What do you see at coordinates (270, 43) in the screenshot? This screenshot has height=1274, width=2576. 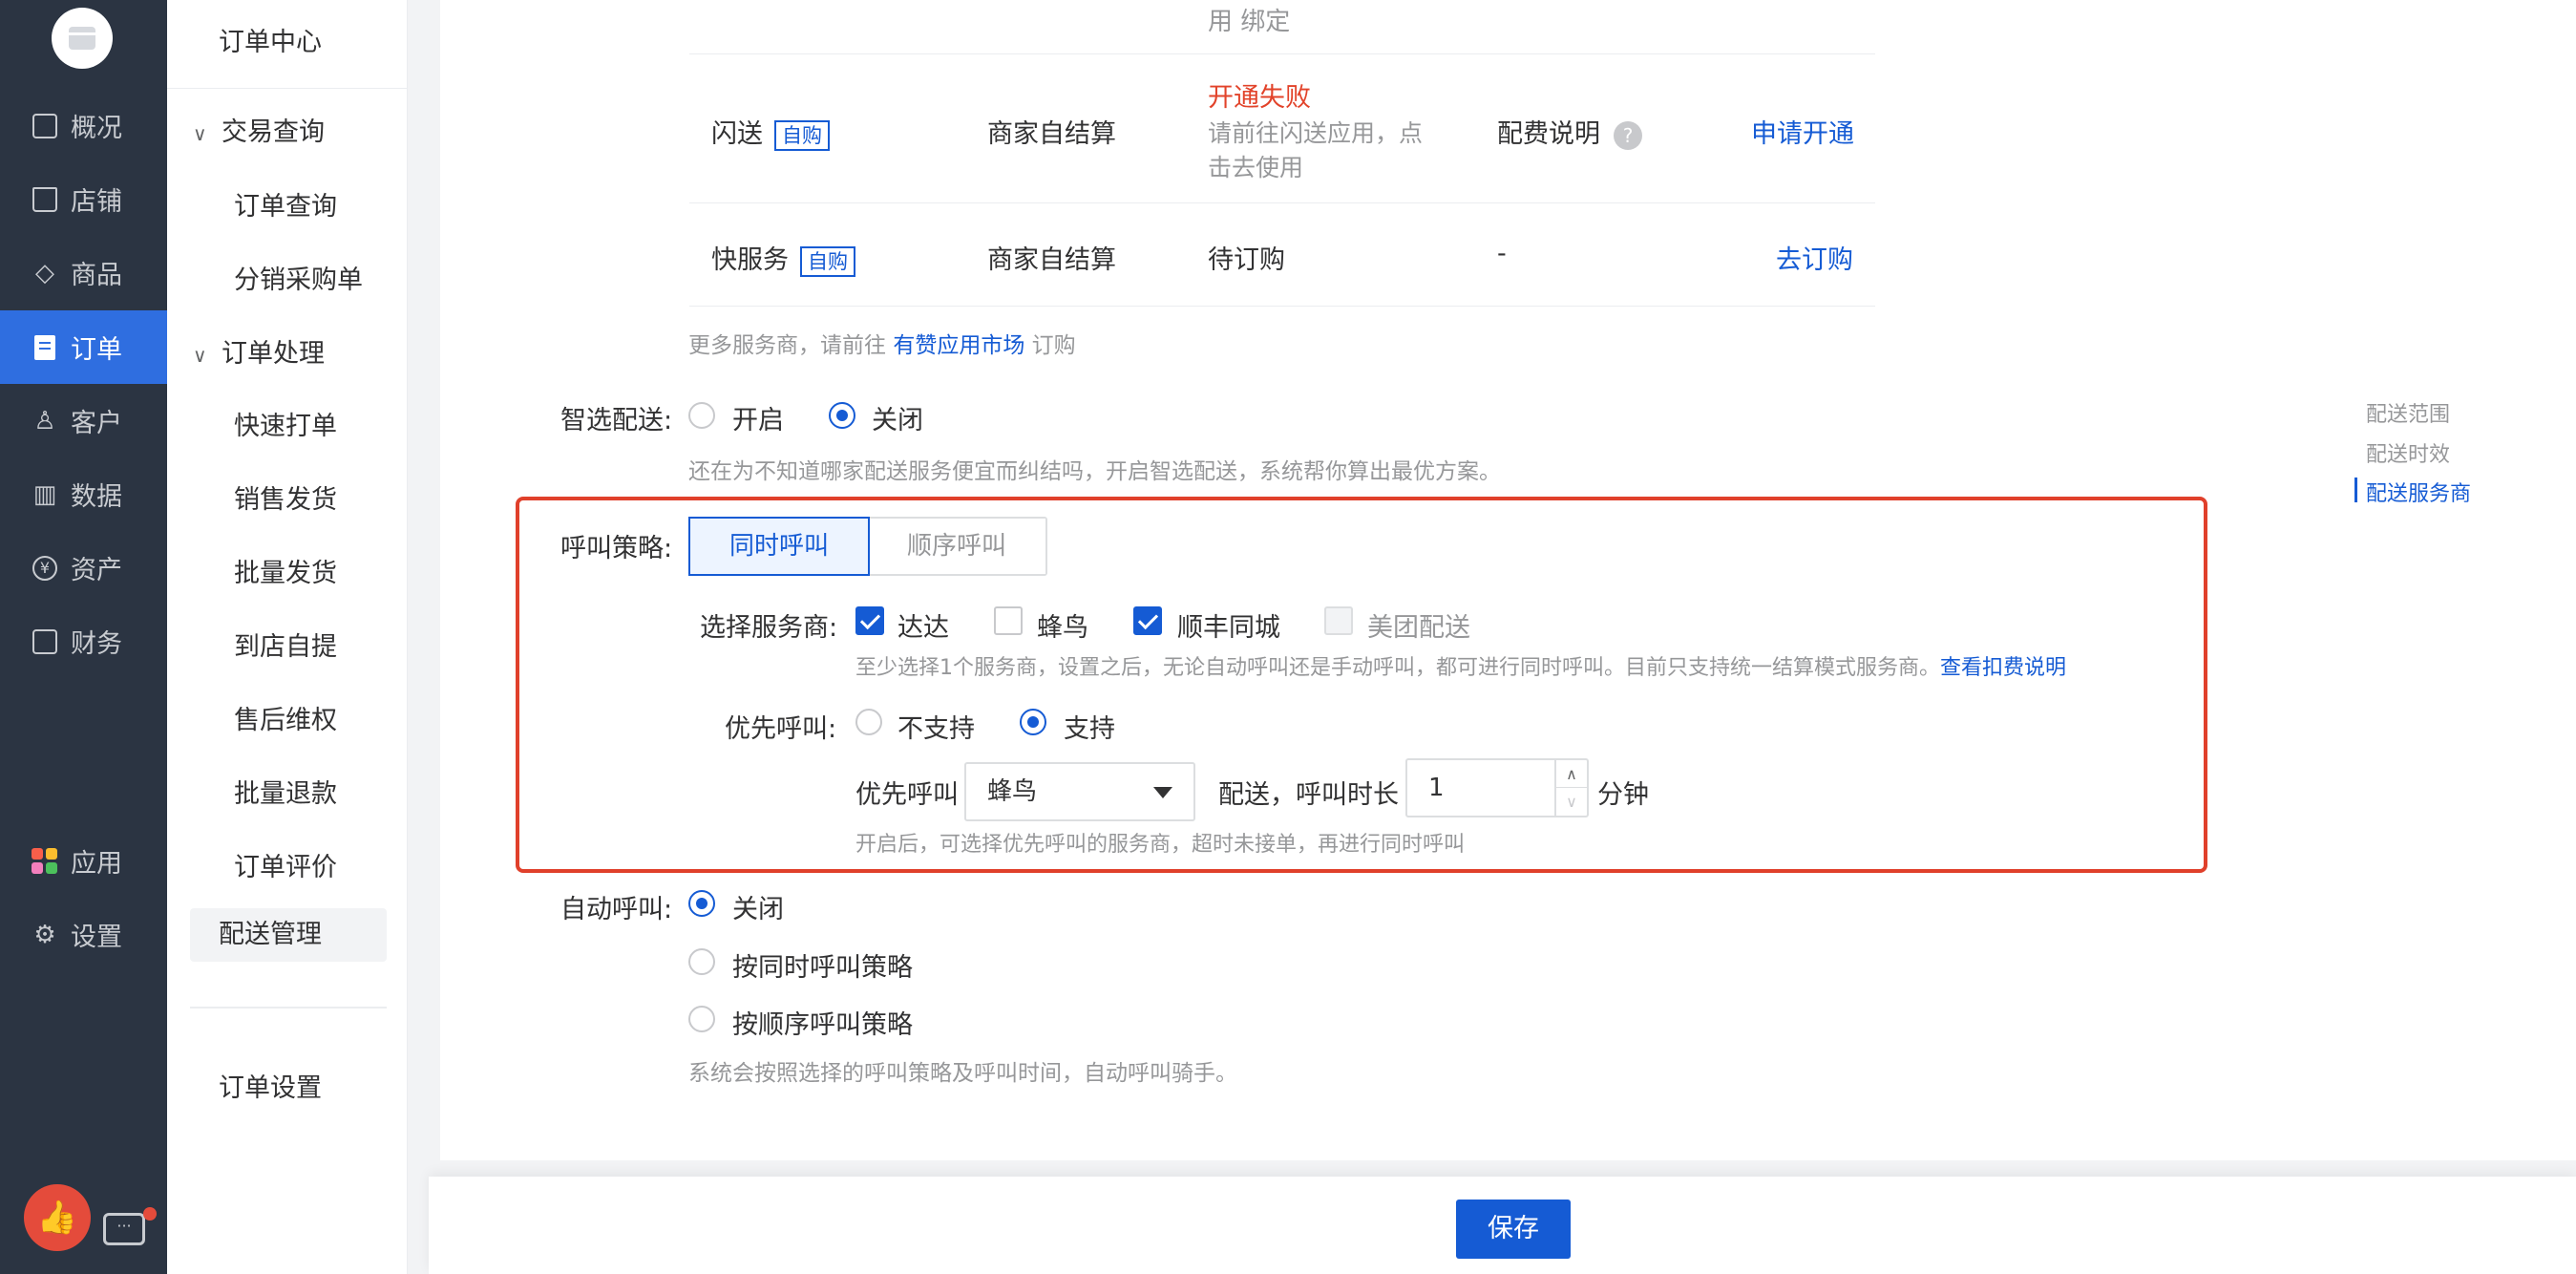 I see `subnav-title: 订单中心` at bounding box center [270, 43].